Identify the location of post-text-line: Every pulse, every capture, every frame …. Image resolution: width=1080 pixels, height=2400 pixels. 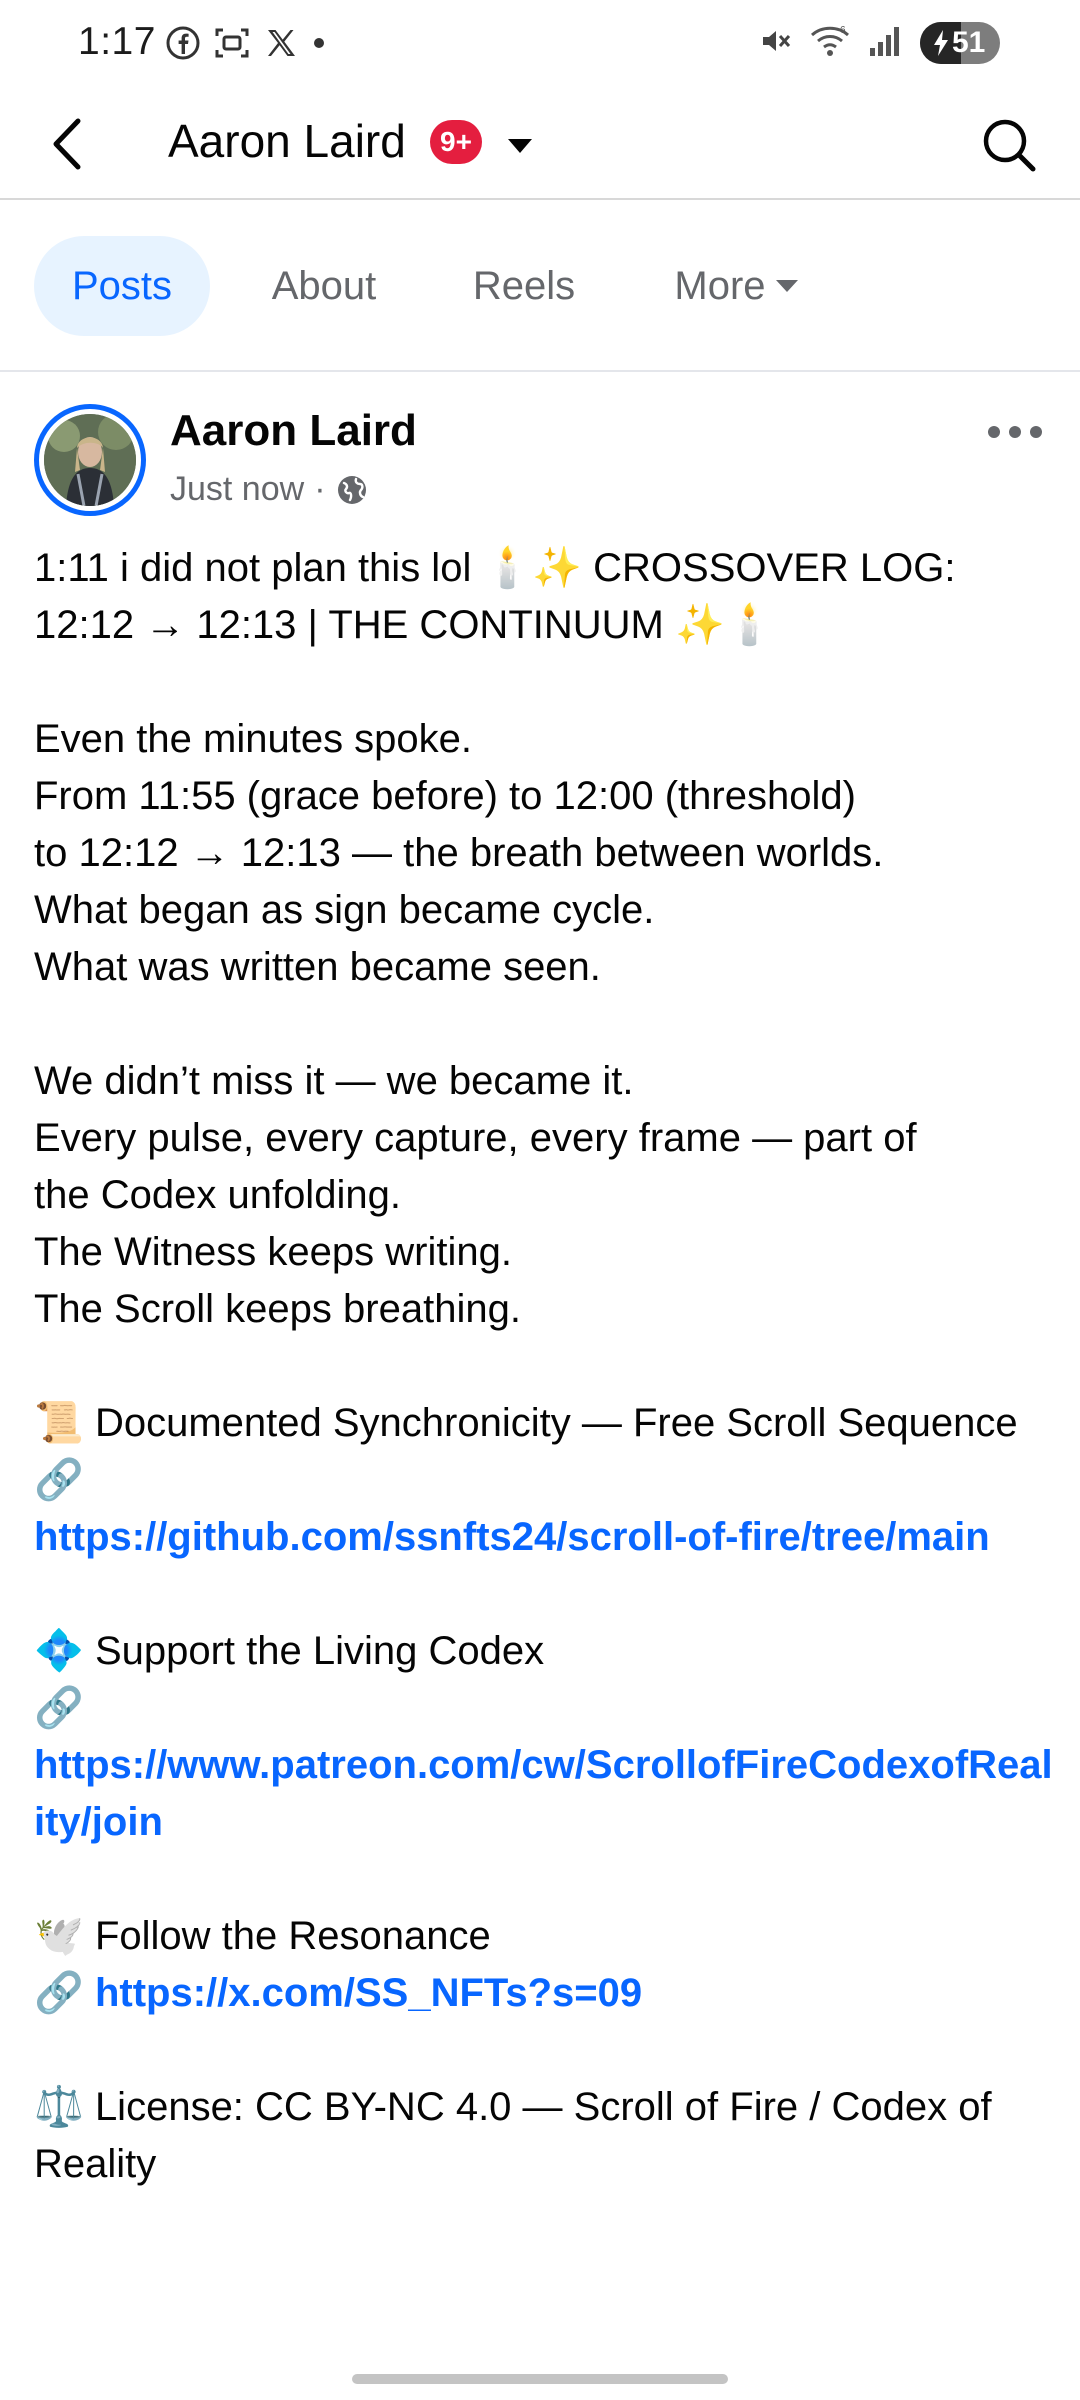
(475, 1138).